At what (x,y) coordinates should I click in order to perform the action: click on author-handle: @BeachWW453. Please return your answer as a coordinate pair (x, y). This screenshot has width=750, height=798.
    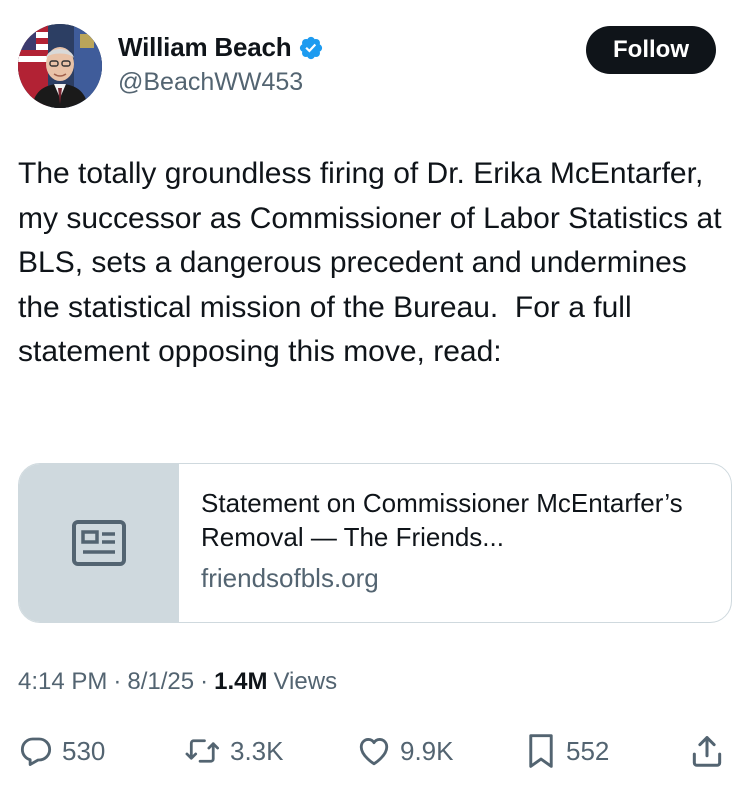
    Looking at the image, I should click on (210, 82).